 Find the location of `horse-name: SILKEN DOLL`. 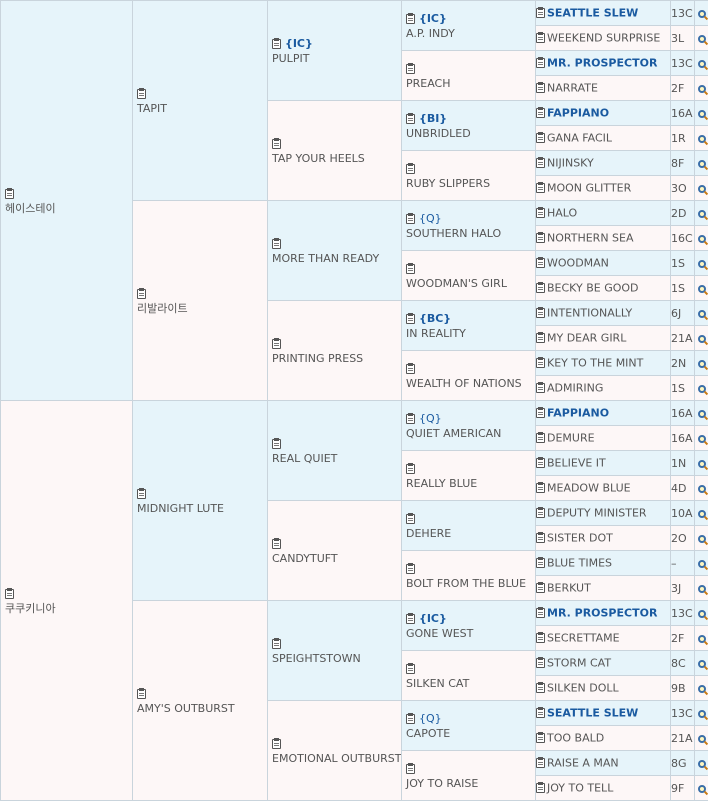

horse-name: SILKEN DOLL is located at coordinates (583, 688).